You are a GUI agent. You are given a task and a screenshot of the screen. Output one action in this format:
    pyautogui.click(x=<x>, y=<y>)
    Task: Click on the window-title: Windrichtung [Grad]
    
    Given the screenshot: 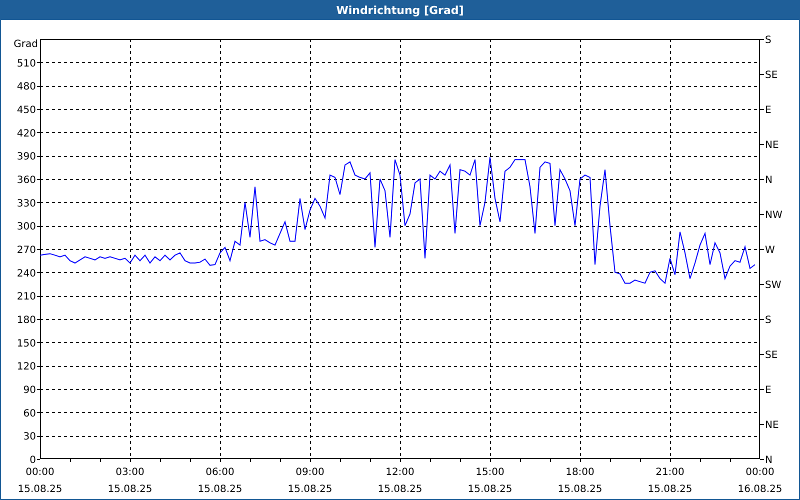 What is the action you would take?
    pyautogui.click(x=400, y=10)
    